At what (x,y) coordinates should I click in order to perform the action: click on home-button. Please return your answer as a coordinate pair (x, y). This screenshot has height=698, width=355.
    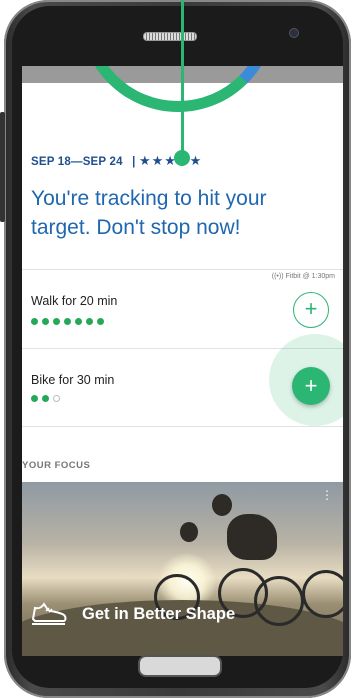
    Looking at the image, I should click on (180, 666).